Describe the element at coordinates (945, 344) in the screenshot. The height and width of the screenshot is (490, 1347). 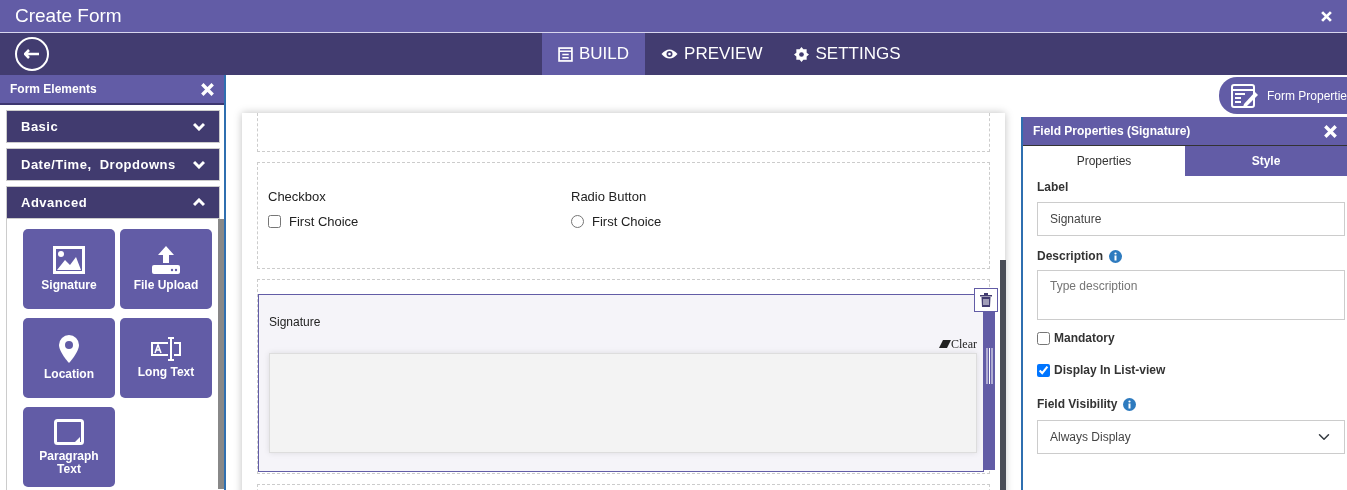
I see `eraser-icon` at that location.